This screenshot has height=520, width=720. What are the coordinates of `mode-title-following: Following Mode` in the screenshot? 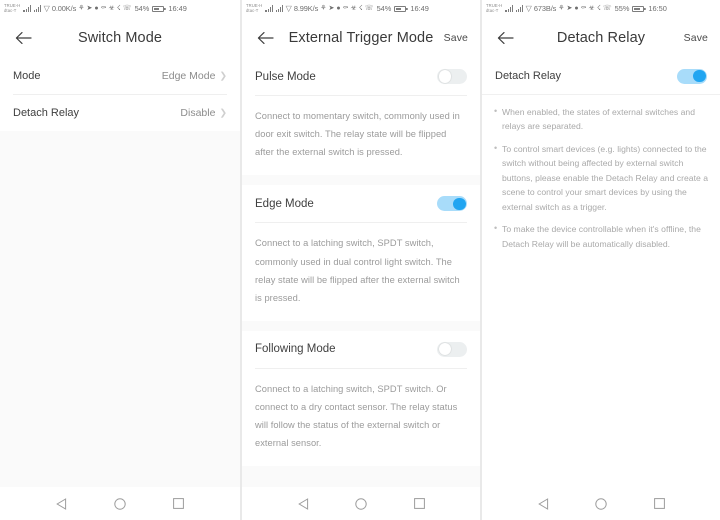 It's located at (295, 349).